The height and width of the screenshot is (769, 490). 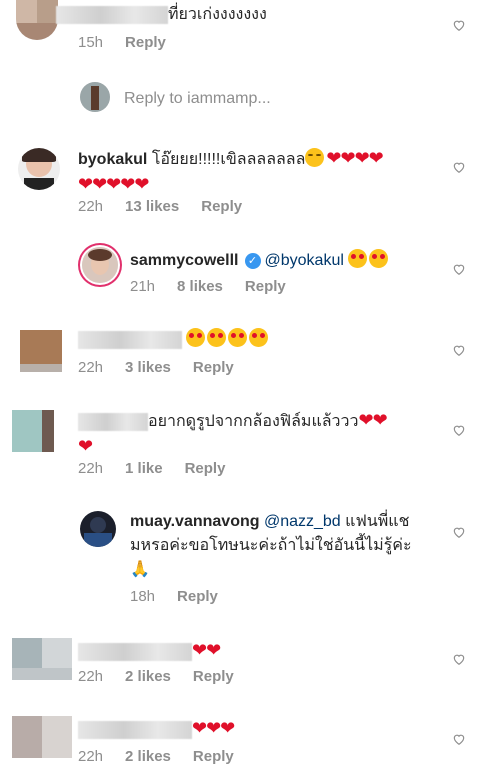 What do you see at coordinates (184, 260) in the screenshot?
I see `username-link: sammycowelll` at bounding box center [184, 260].